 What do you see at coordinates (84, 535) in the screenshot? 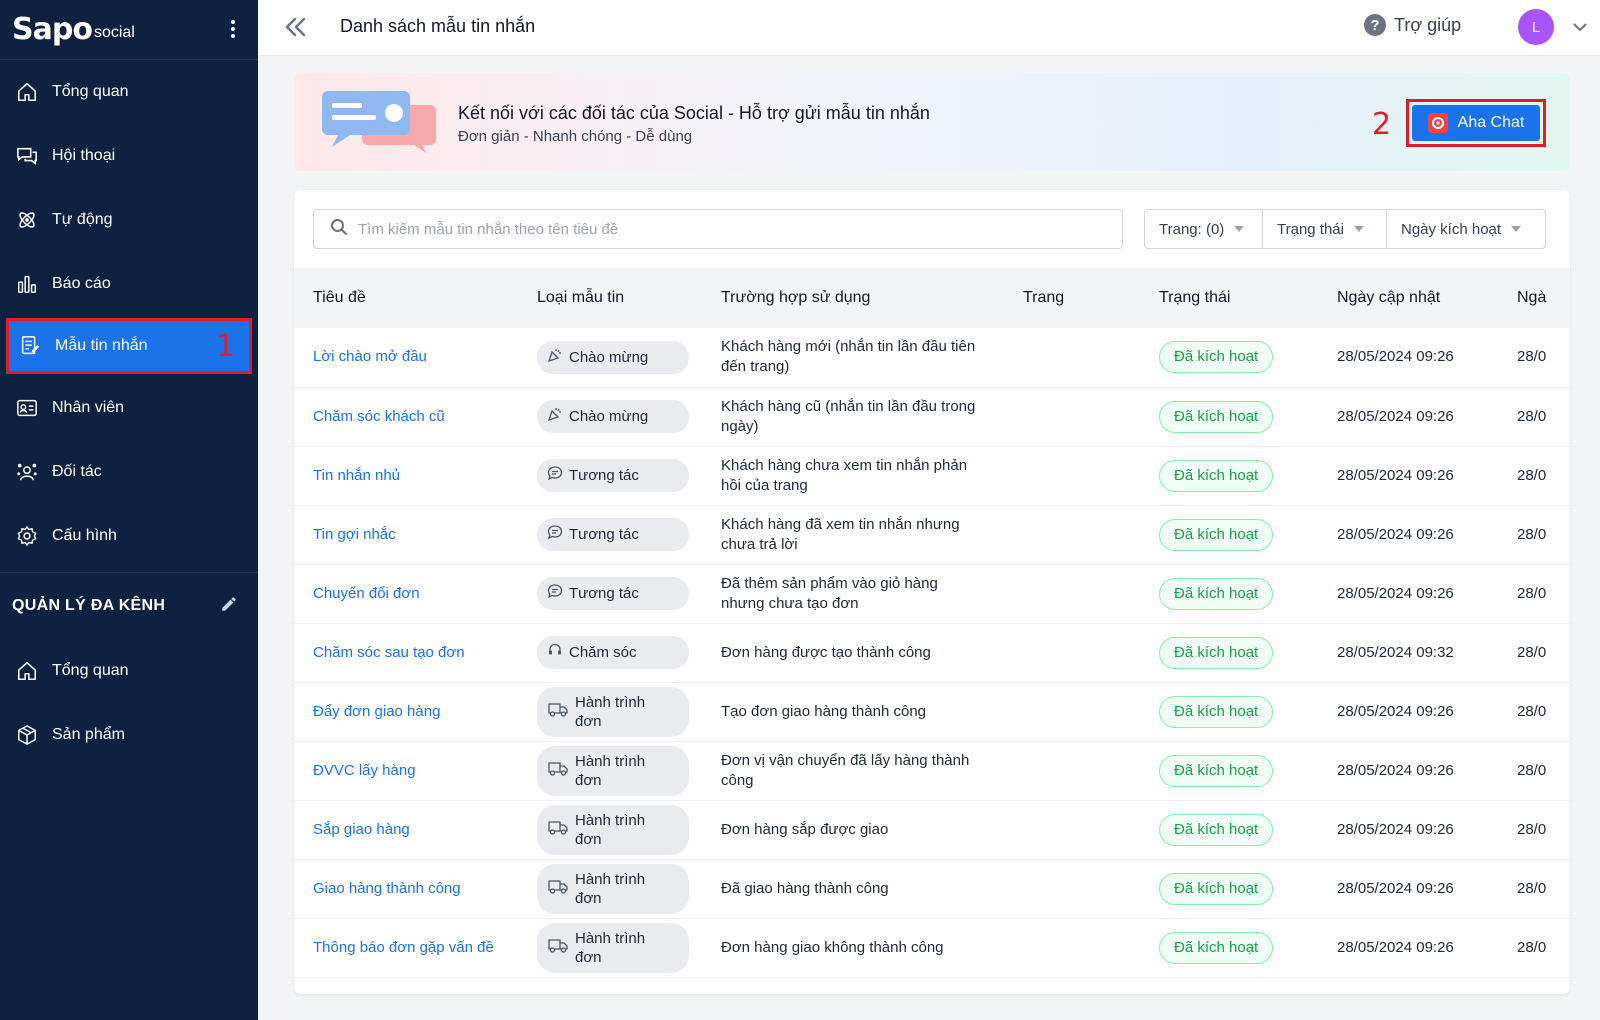
I see `sidebar-item-label: Cấu hình` at bounding box center [84, 535].